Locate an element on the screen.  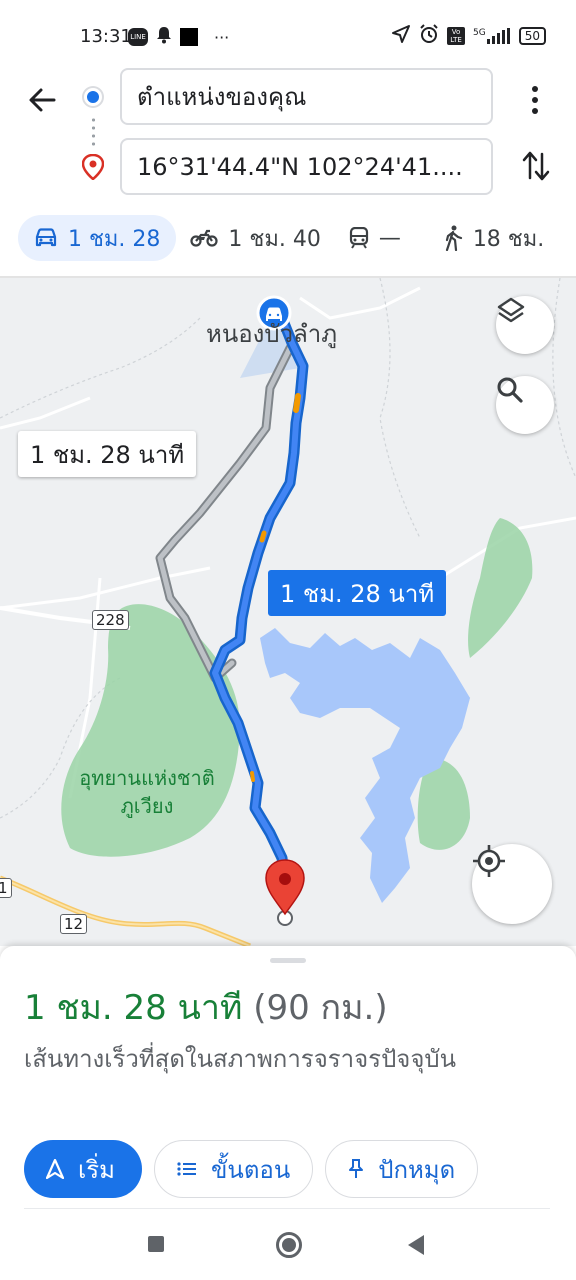
transit-icon is located at coordinates (359, 238).